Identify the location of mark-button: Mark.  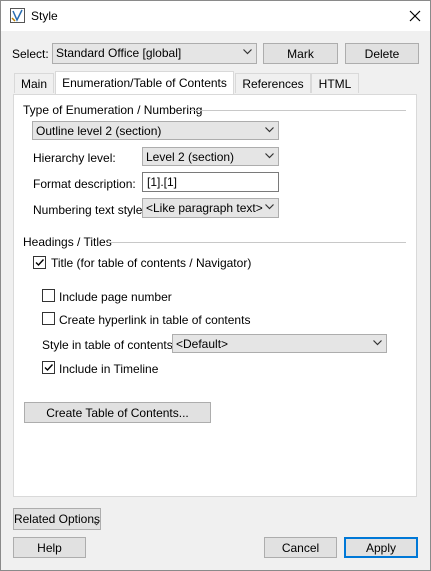
(300, 53).